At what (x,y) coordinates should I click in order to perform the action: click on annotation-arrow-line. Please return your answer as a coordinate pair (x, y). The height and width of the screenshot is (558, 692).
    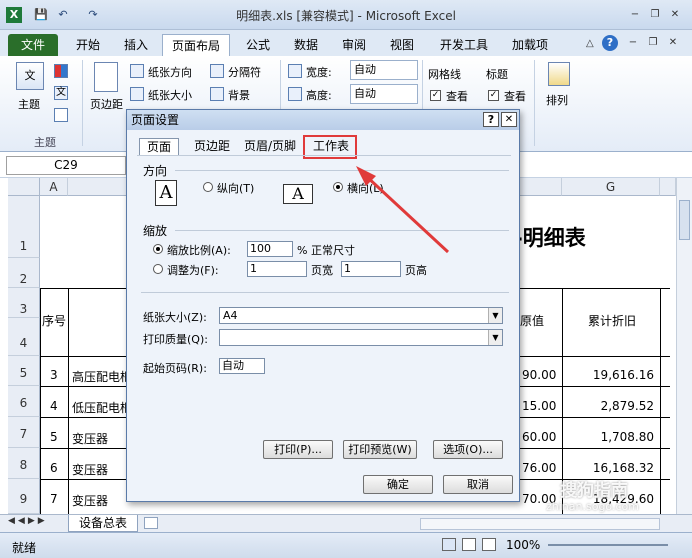
    Looking at the image, I should click on (407, 214).